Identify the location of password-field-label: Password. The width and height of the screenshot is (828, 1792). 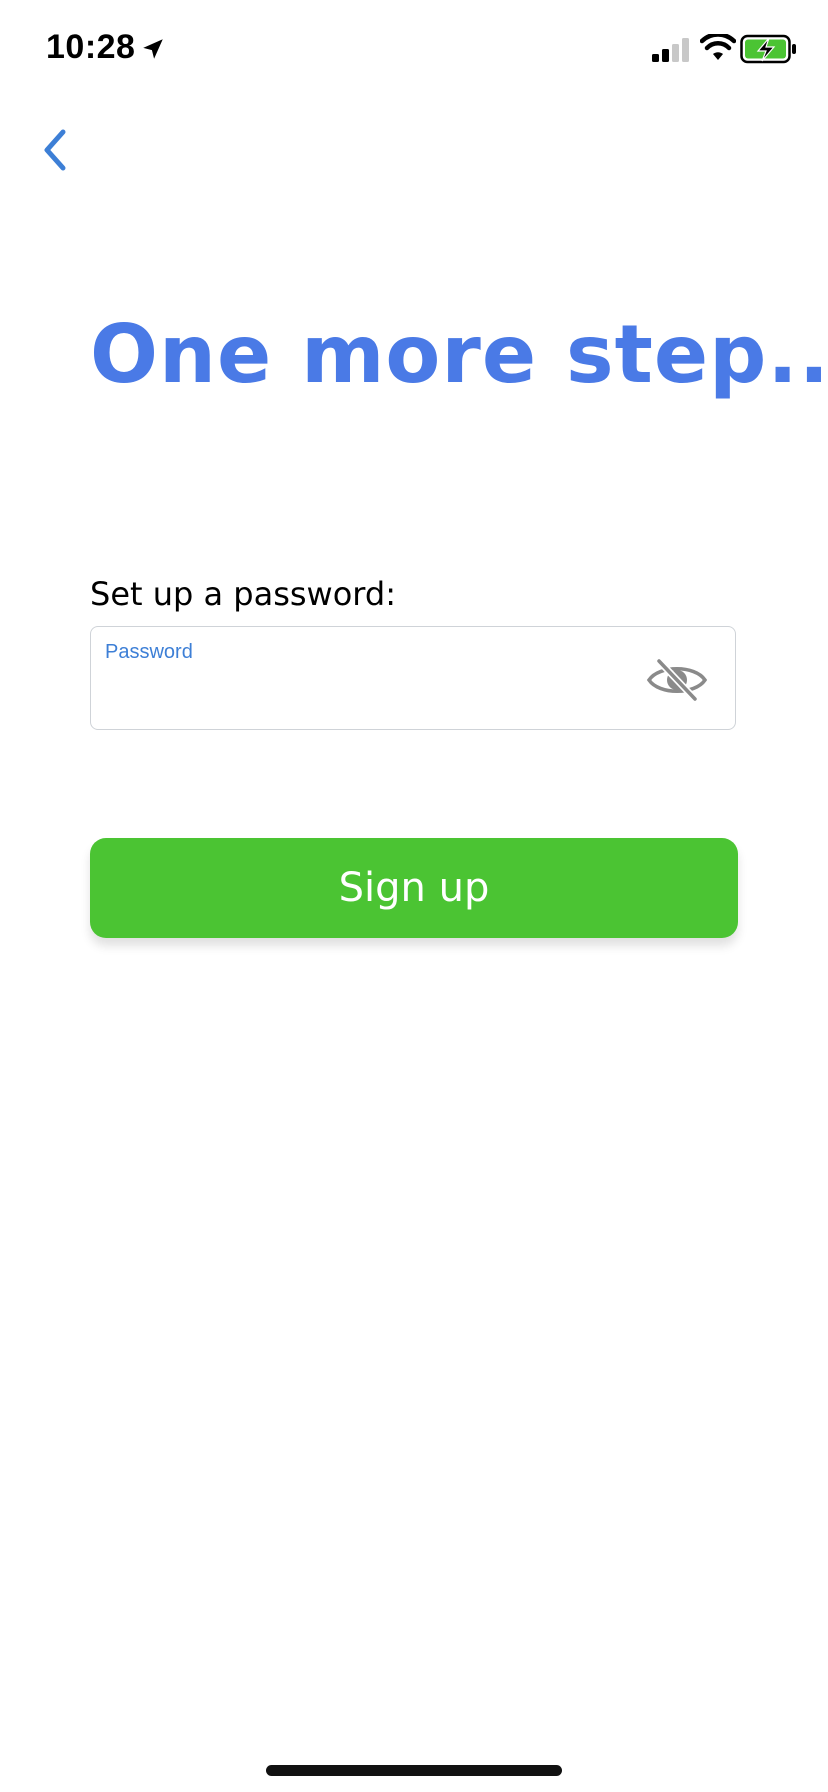
(149, 652).